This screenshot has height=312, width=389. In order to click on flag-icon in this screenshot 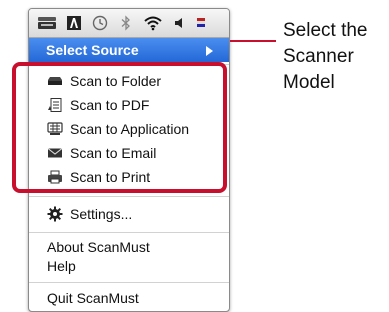, I will do `click(201, 23)`.